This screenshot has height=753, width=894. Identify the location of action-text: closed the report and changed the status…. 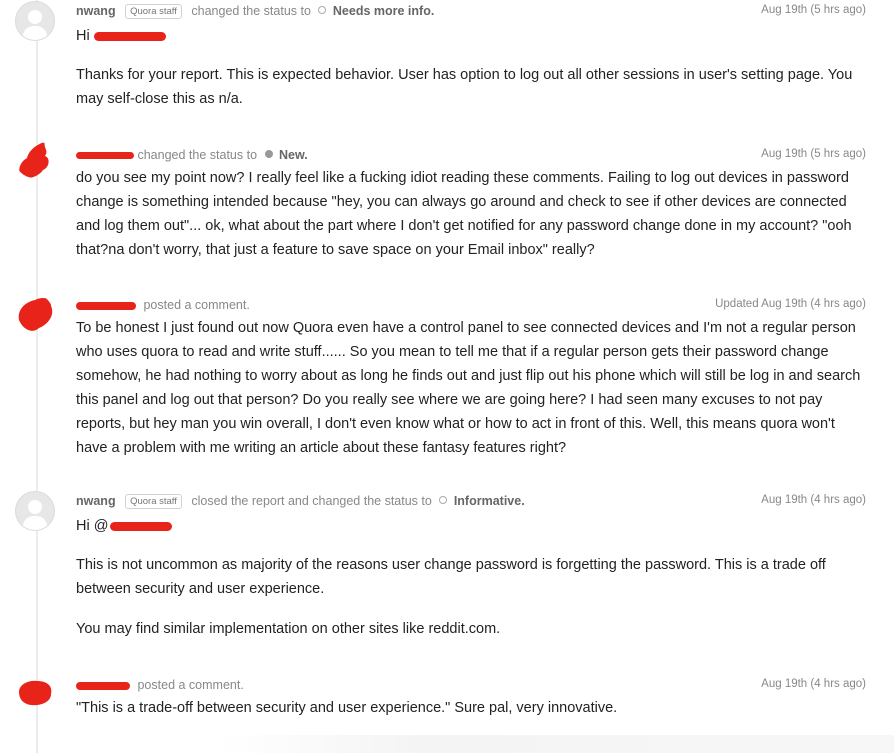
(311, 501).